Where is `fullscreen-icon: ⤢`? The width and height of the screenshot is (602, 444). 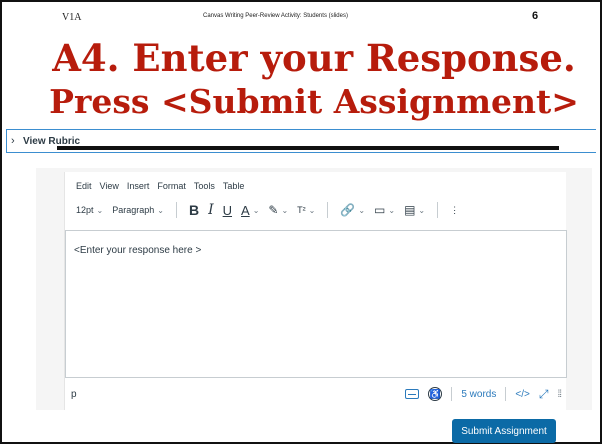 fullscreen-icon: ⤢ is located at coordinates (544, 394).